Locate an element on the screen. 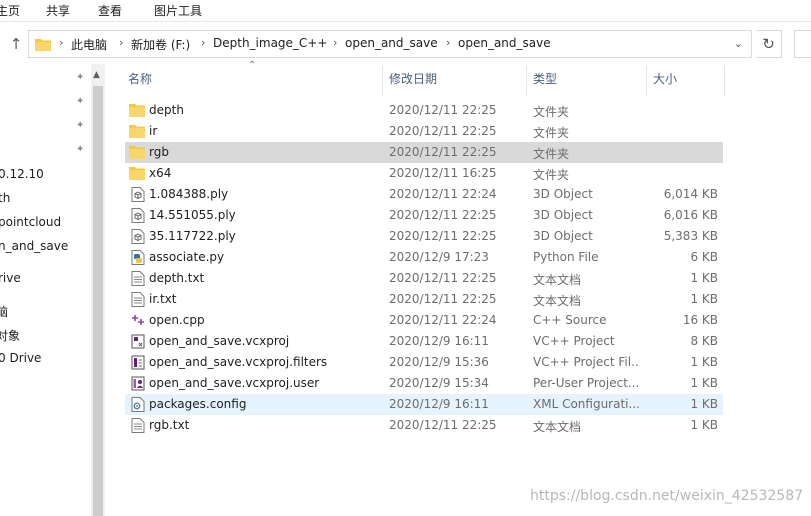  file-row: x64 2020/12/11 16:25 文件夹 is located at coordinates (424, 173).